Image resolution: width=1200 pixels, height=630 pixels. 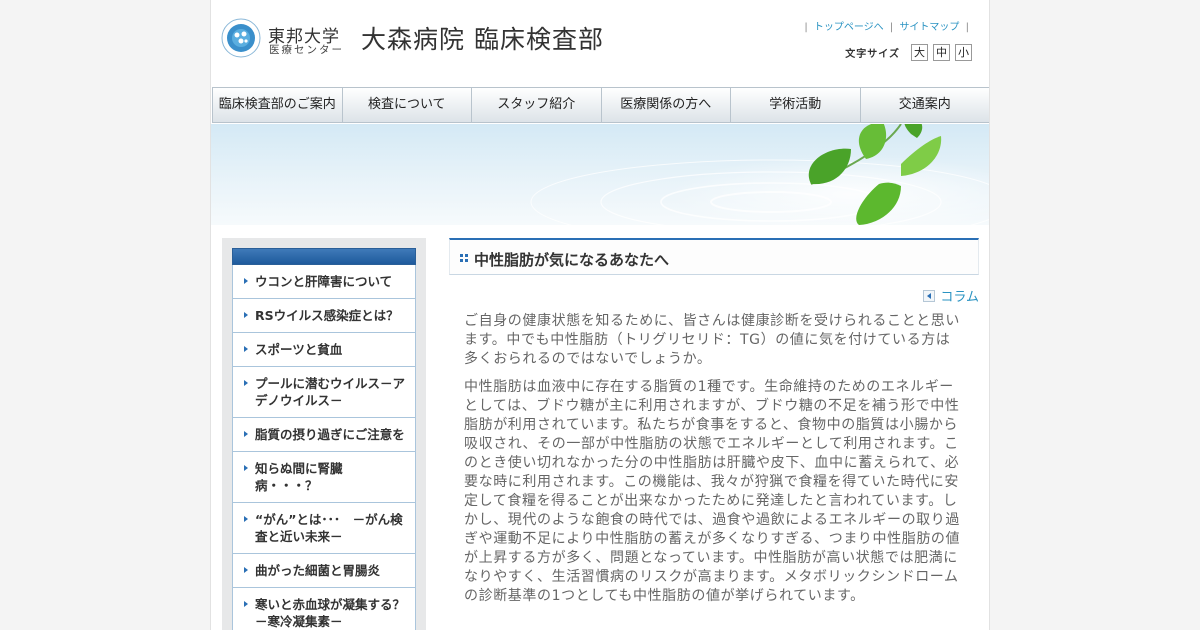 I want to click on water-ripple-leaf-image, so click(x=759, y=174).